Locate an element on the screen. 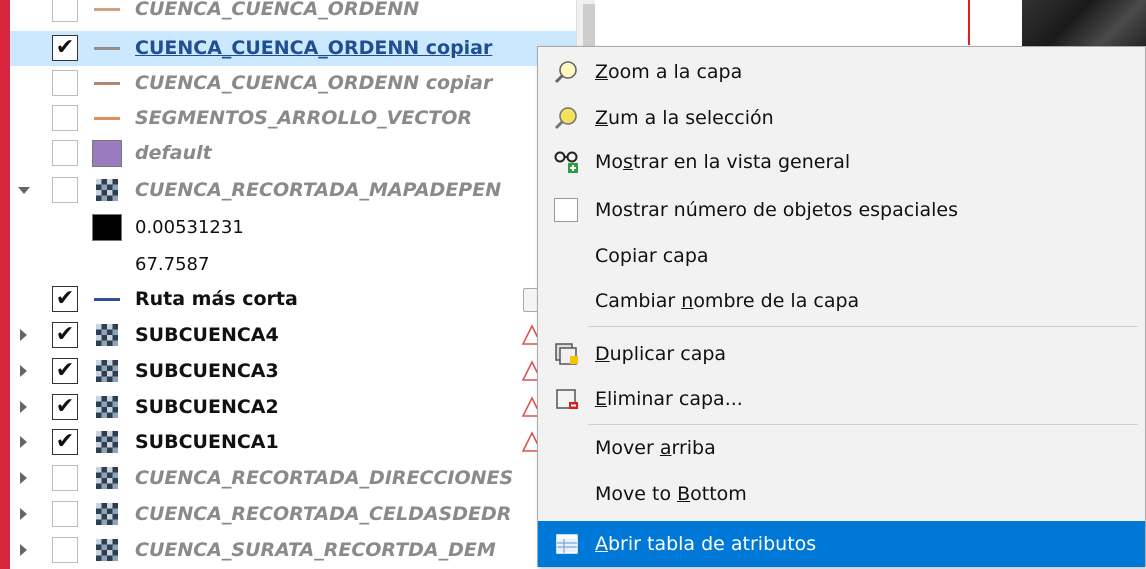 This screenshot has width=1146, height=569. layer-label: Ruta más corta is located at coordinates (216, 299).